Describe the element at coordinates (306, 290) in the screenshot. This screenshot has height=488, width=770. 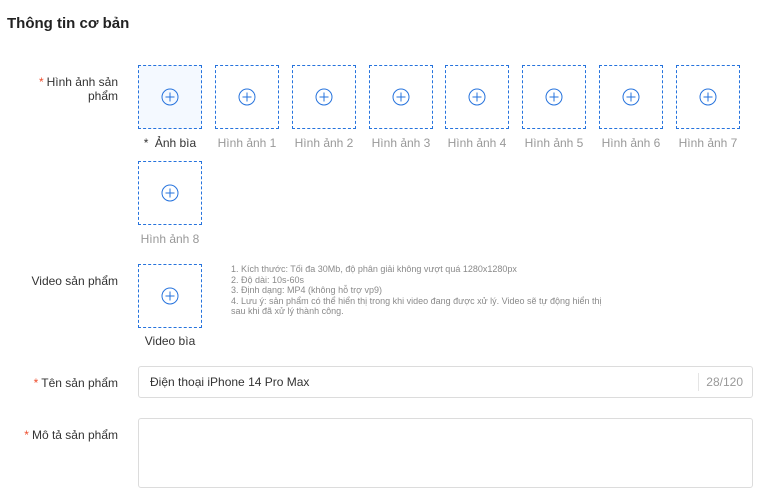
I see `video-note: 3. Định dạng: MP4 (không hỗ trợ vp9)` at that location.